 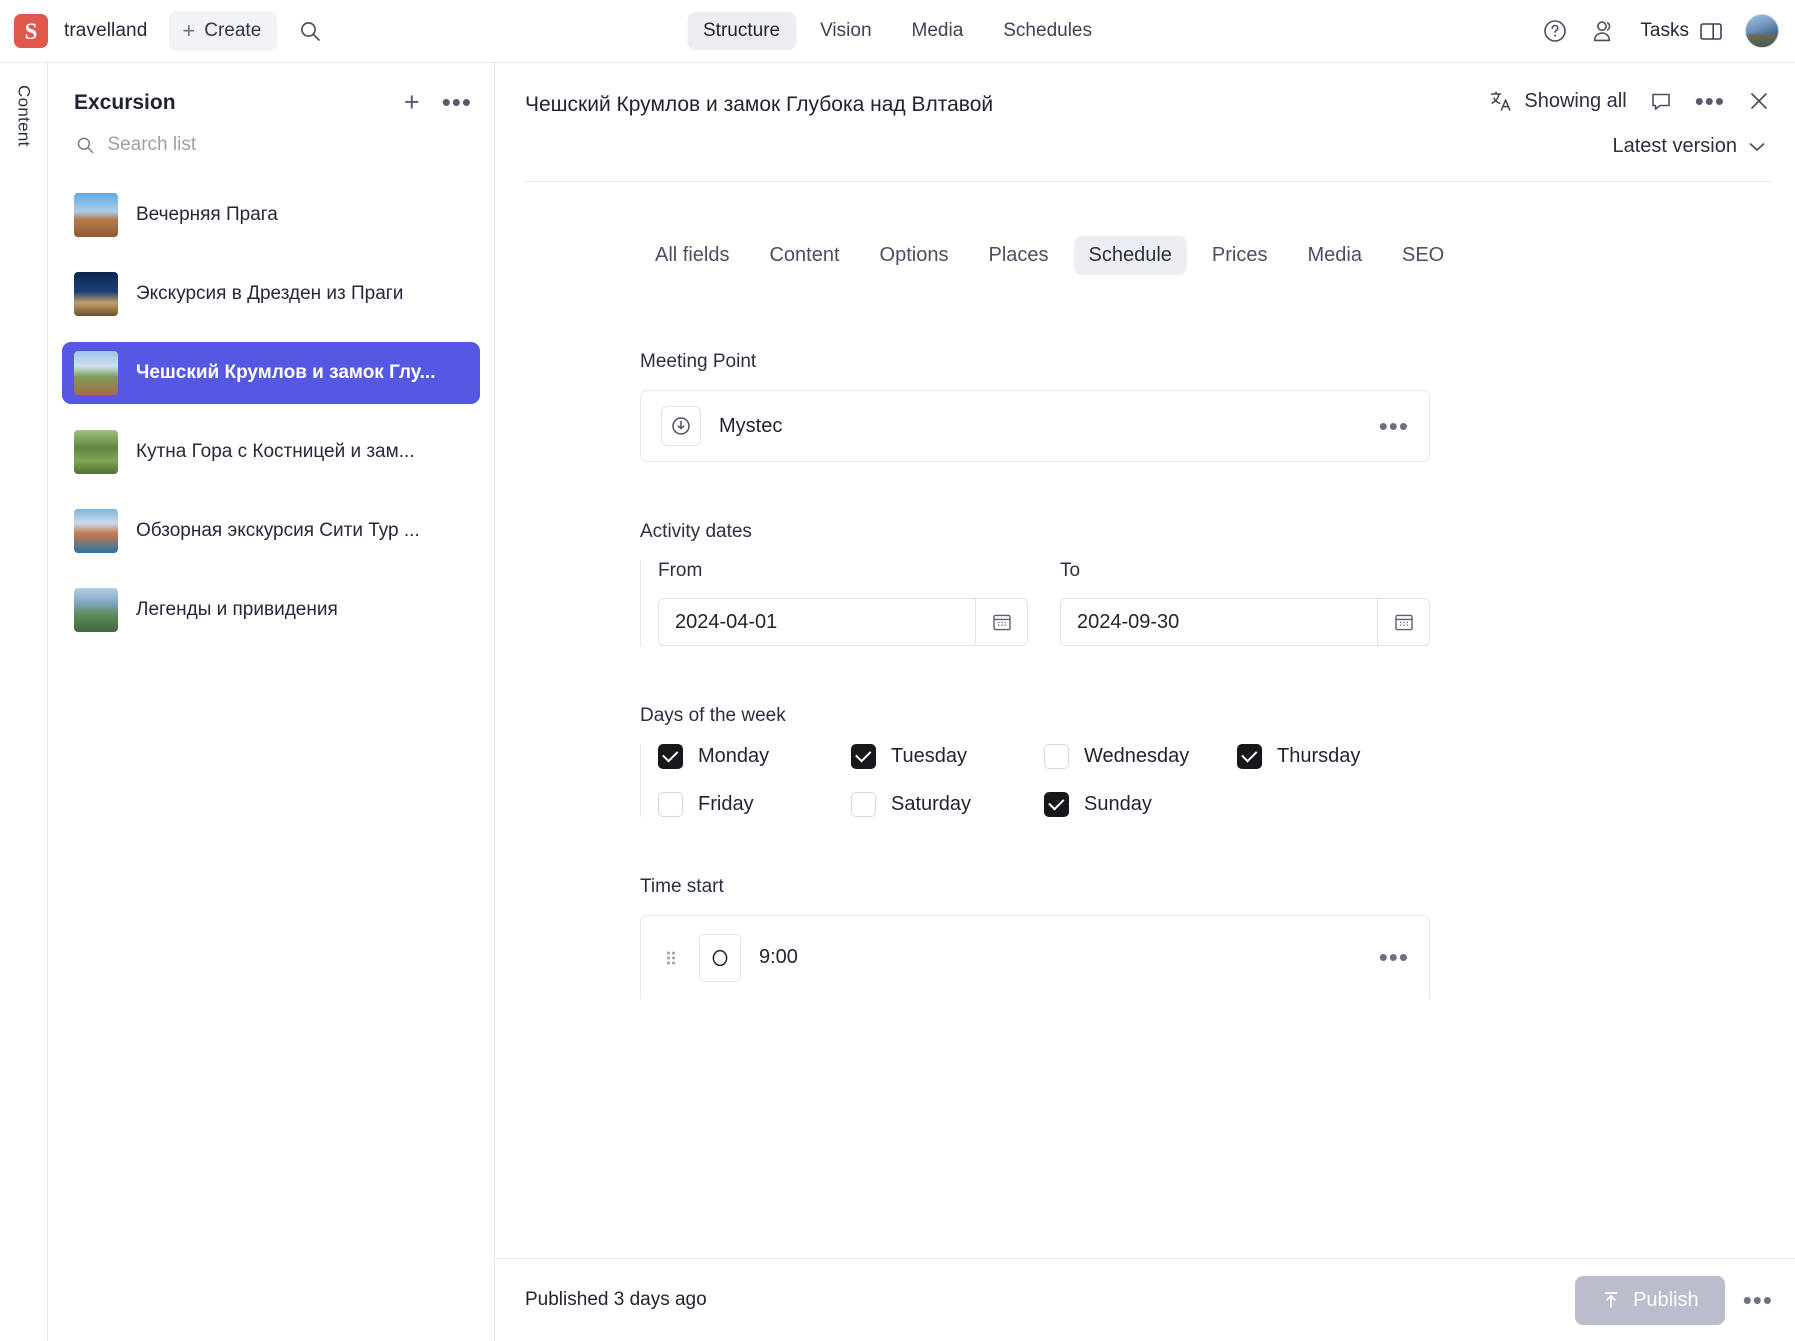 I want to click on people-icon, so click(x=1604, y=31).